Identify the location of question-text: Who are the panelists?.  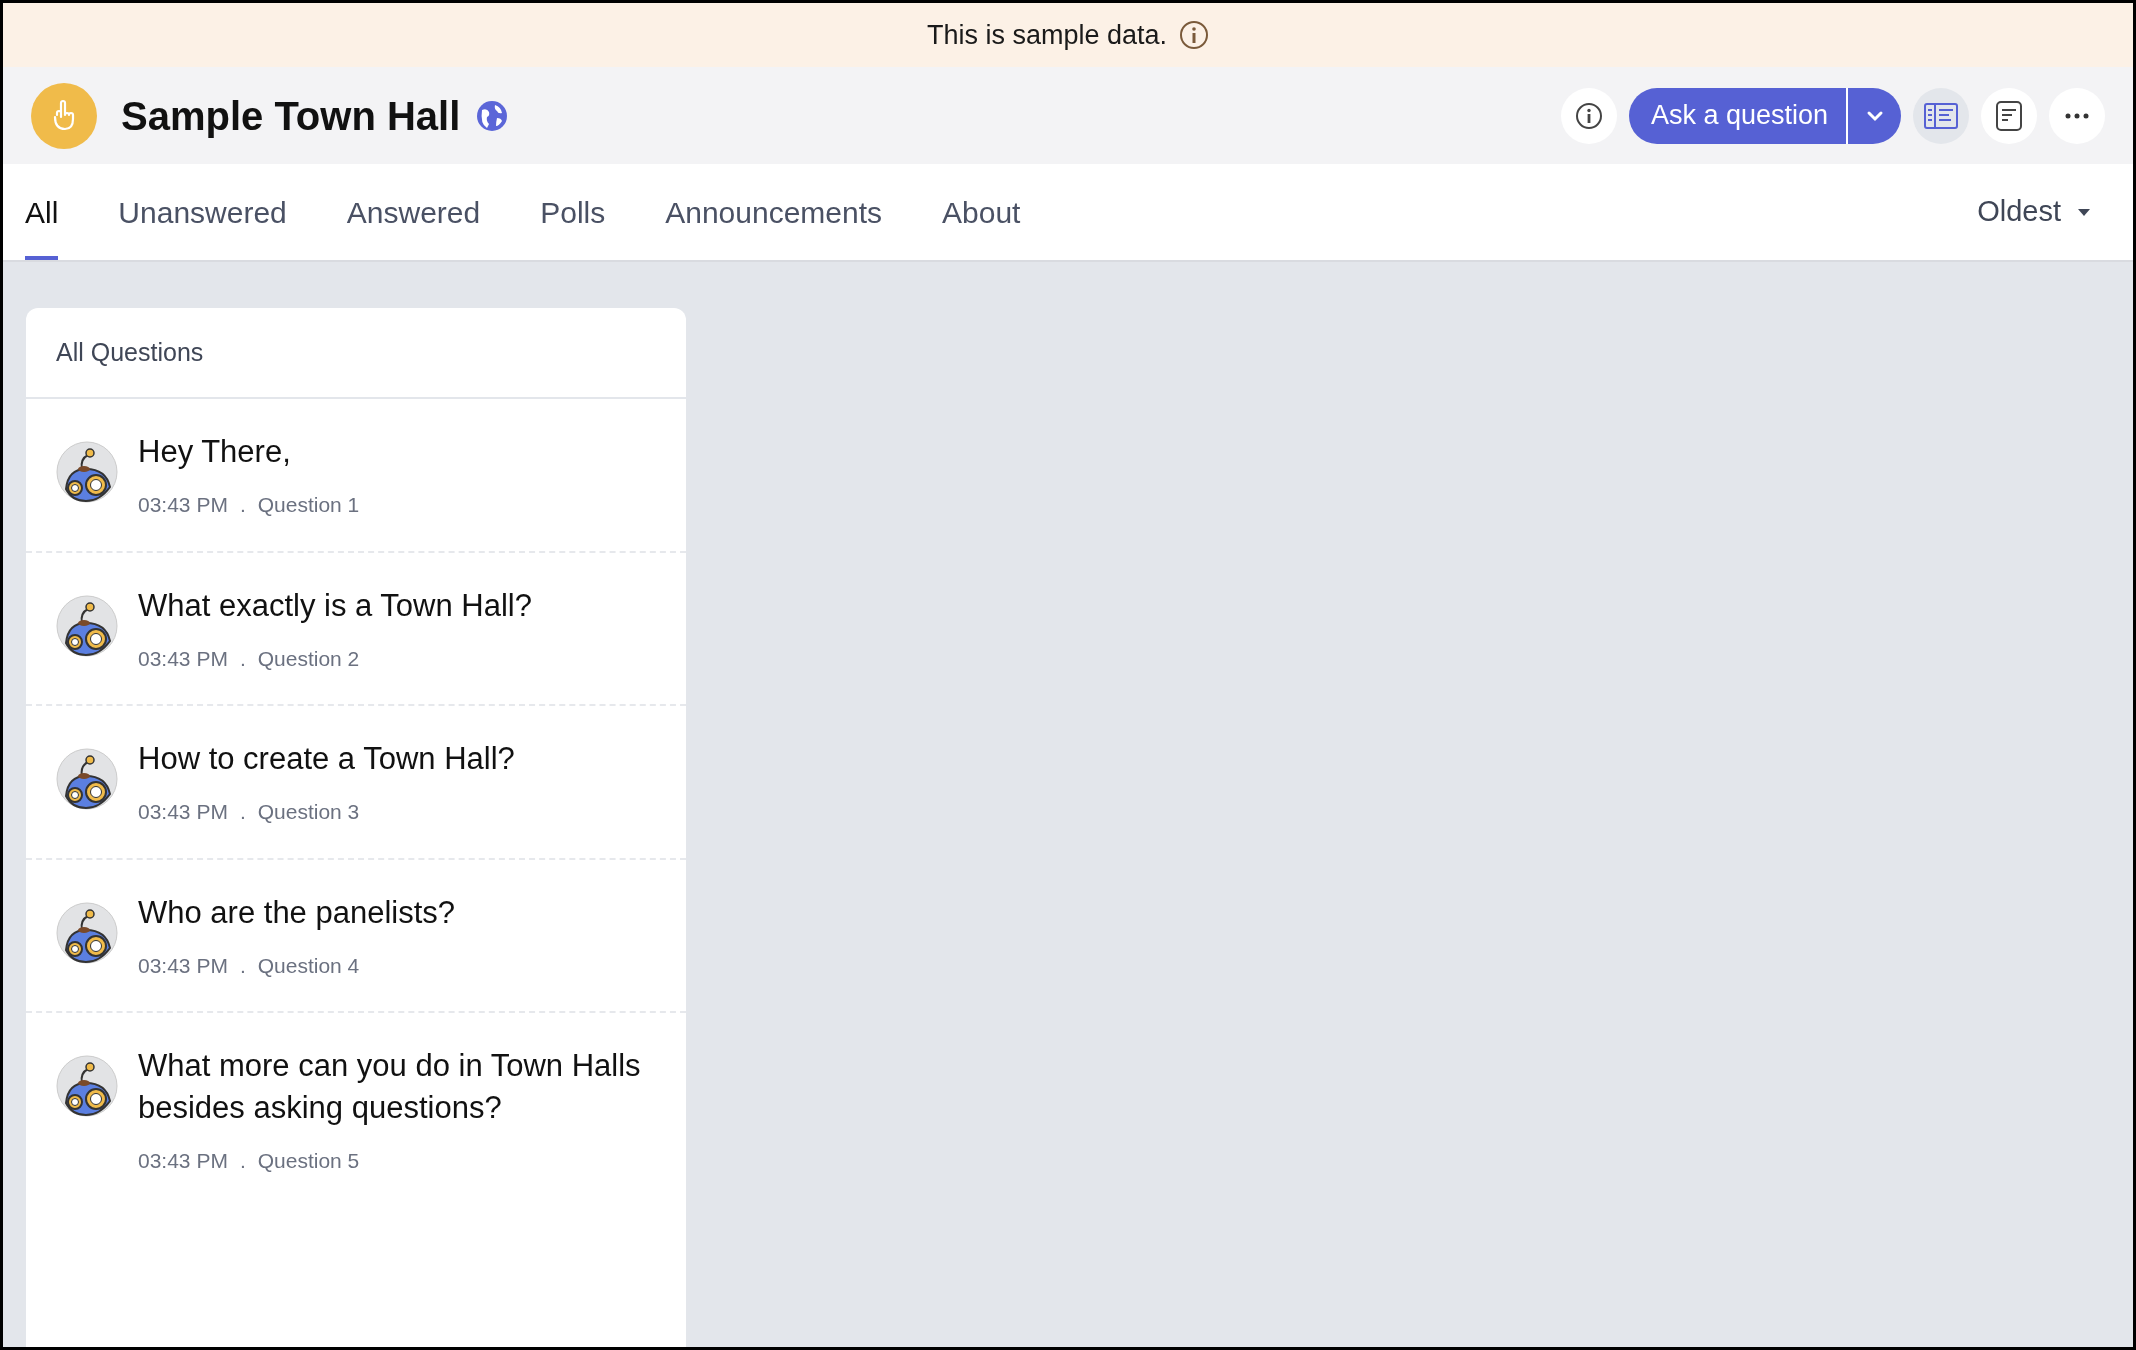
(297, 912).